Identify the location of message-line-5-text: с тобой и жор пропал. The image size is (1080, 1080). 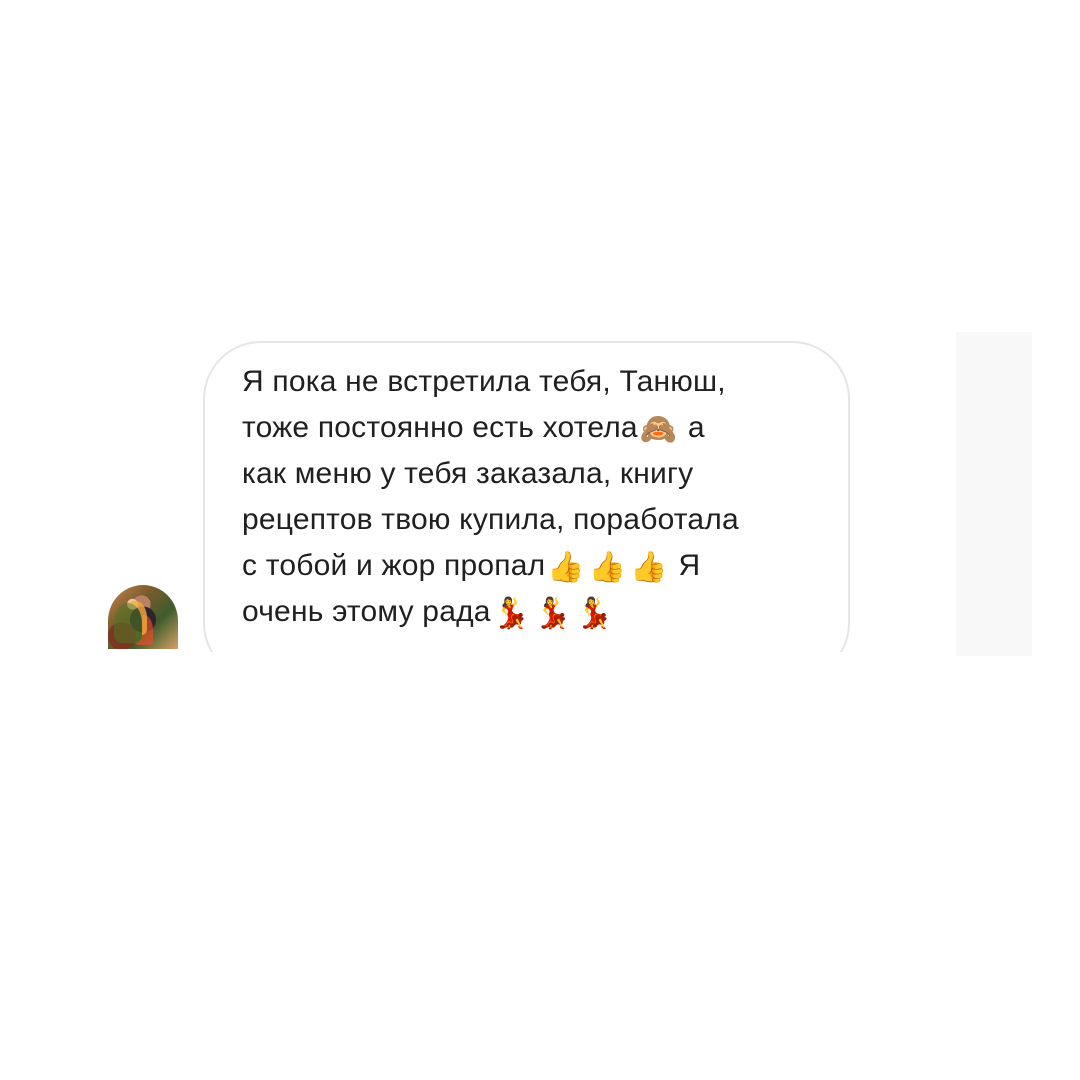
(394, 565).